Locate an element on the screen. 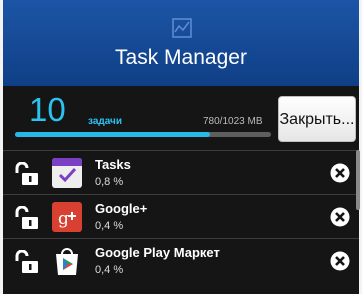 The image size is (362, 294). list-item: g Google+ 0,4 % is located at coordinates (181, 216).